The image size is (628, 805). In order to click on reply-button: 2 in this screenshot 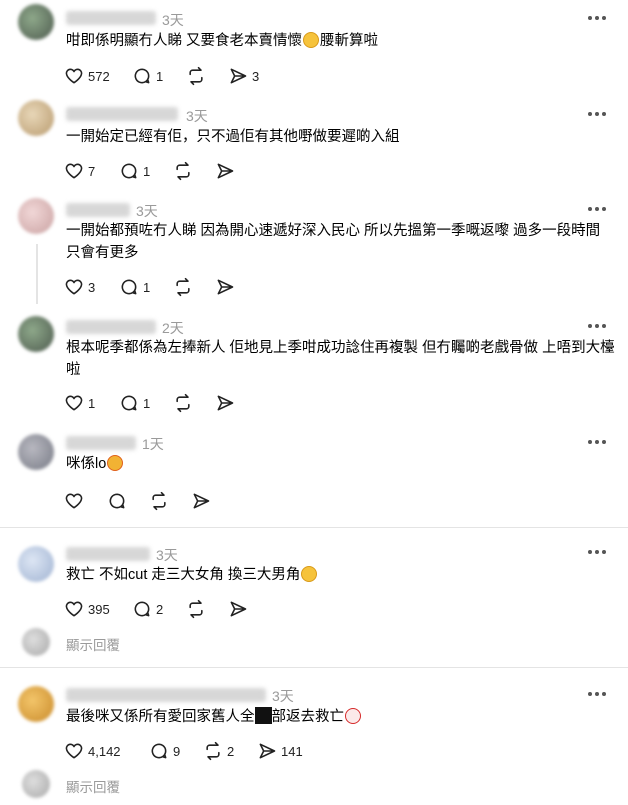, I will do `click(159, 609)`.